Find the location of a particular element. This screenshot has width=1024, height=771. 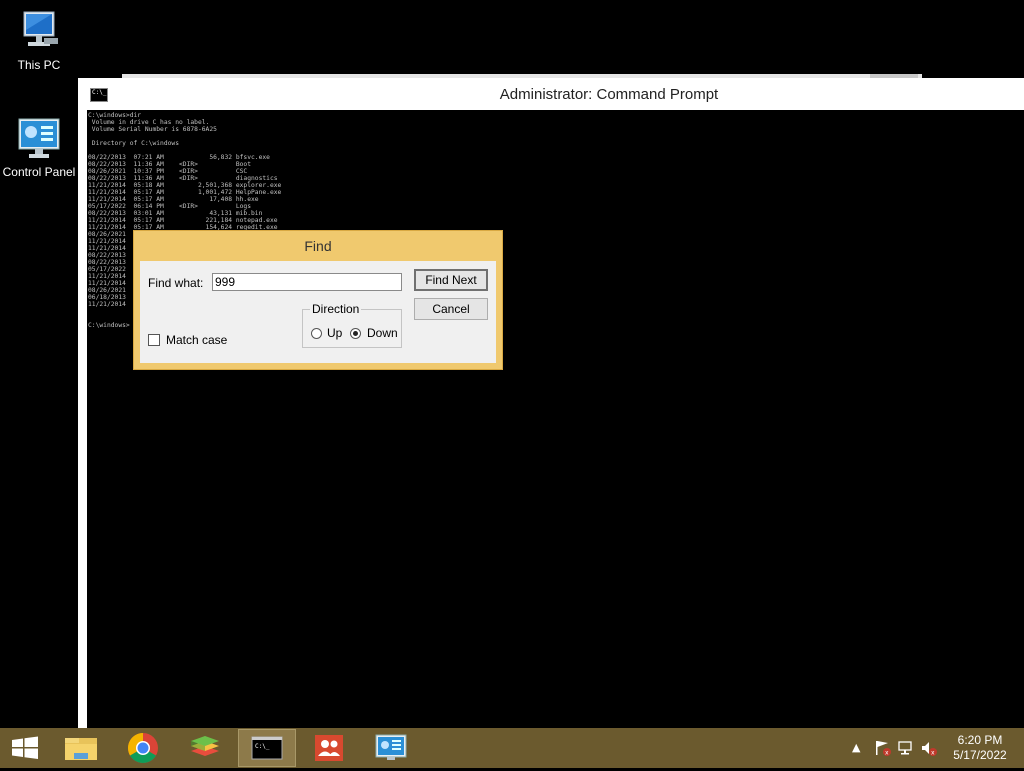

direction-up-radio is located at coordinates (316, 333).